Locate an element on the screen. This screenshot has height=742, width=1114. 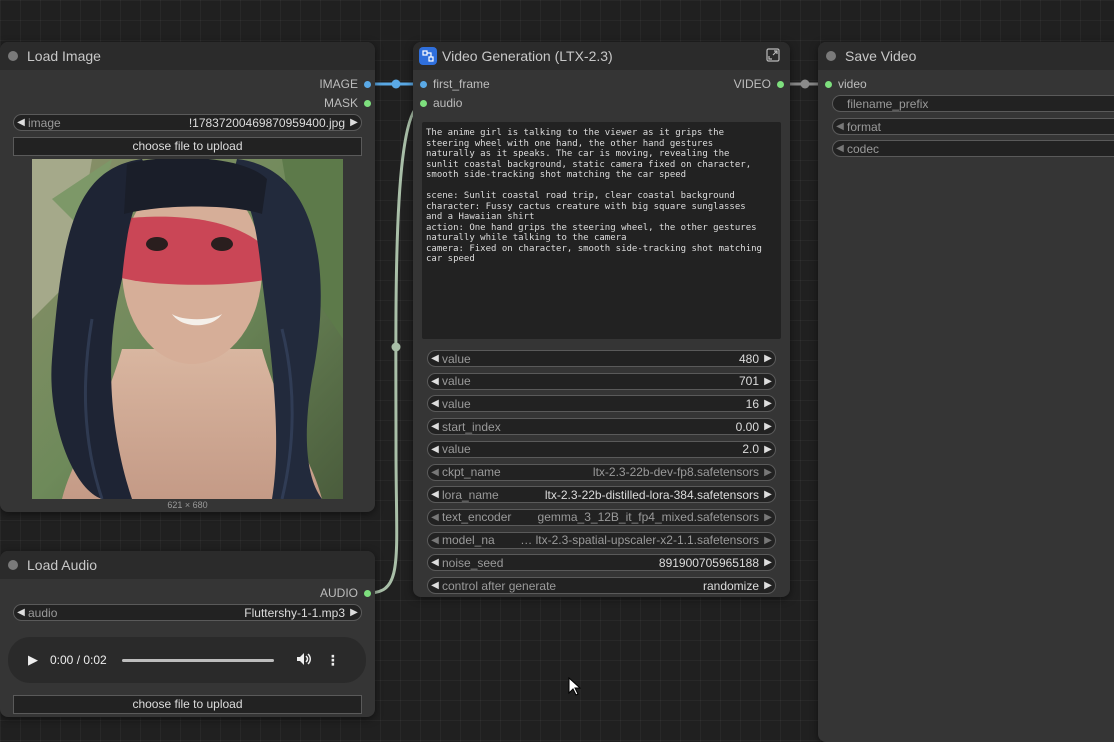
more-options-icon: ⋮ is located at coordinates (333, 660).